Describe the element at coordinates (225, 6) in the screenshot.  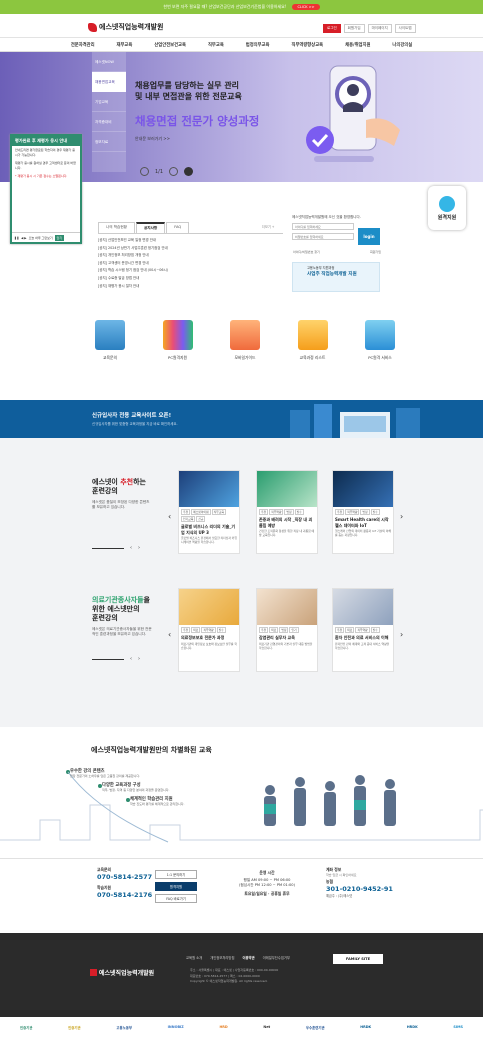
I see `top-announcement-text: 한번 보면 자주 필요할 때? 산업보건공단과 산업보건기준법을 이용하세요!` at that location.